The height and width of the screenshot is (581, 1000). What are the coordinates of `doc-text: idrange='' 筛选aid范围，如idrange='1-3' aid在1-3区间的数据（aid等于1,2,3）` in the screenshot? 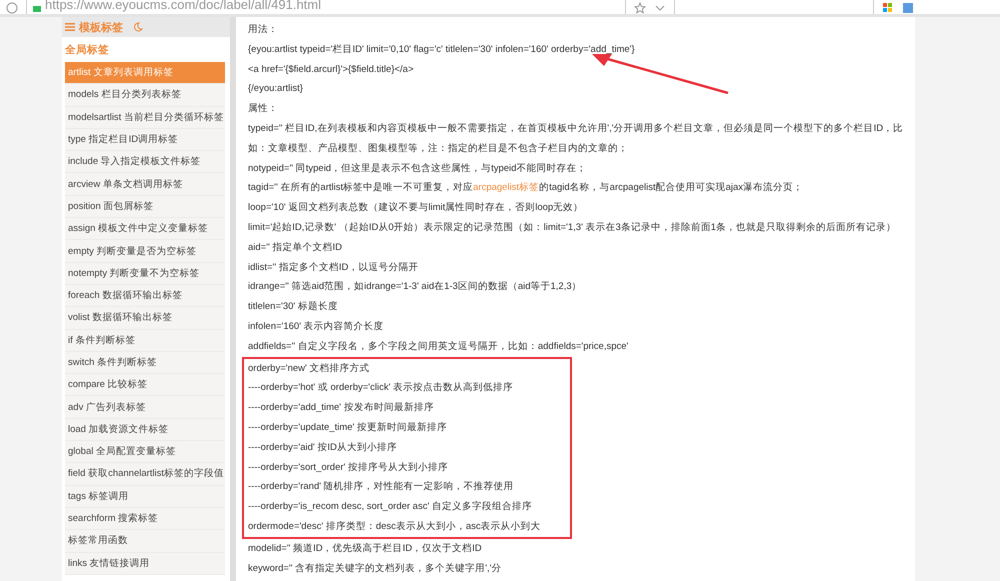 It's located at (415, 287).